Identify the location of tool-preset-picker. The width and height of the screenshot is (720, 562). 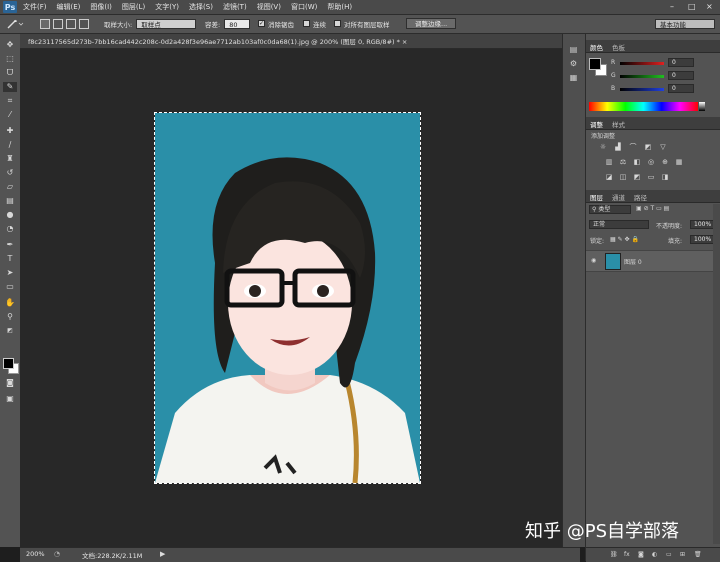
(15, 23).